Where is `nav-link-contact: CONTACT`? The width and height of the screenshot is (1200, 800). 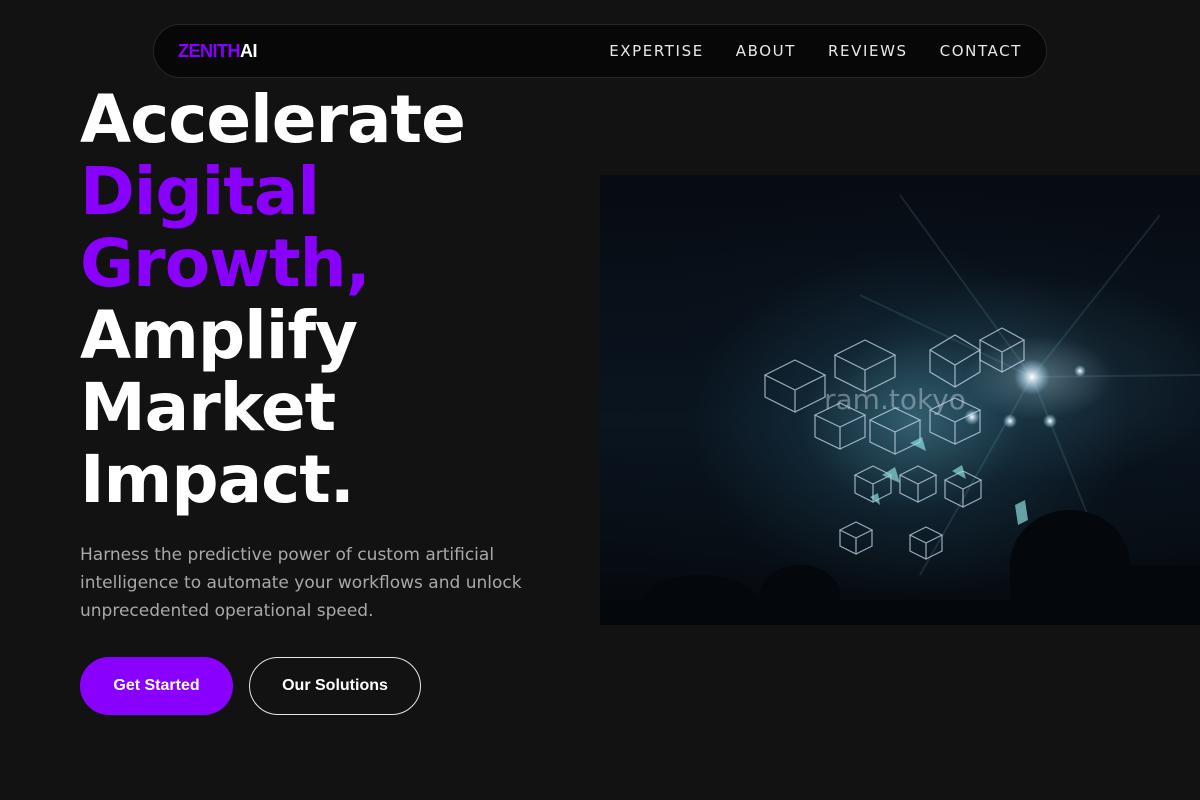 nav-link-contact: CONTACT is located at coordinates (981, 51).